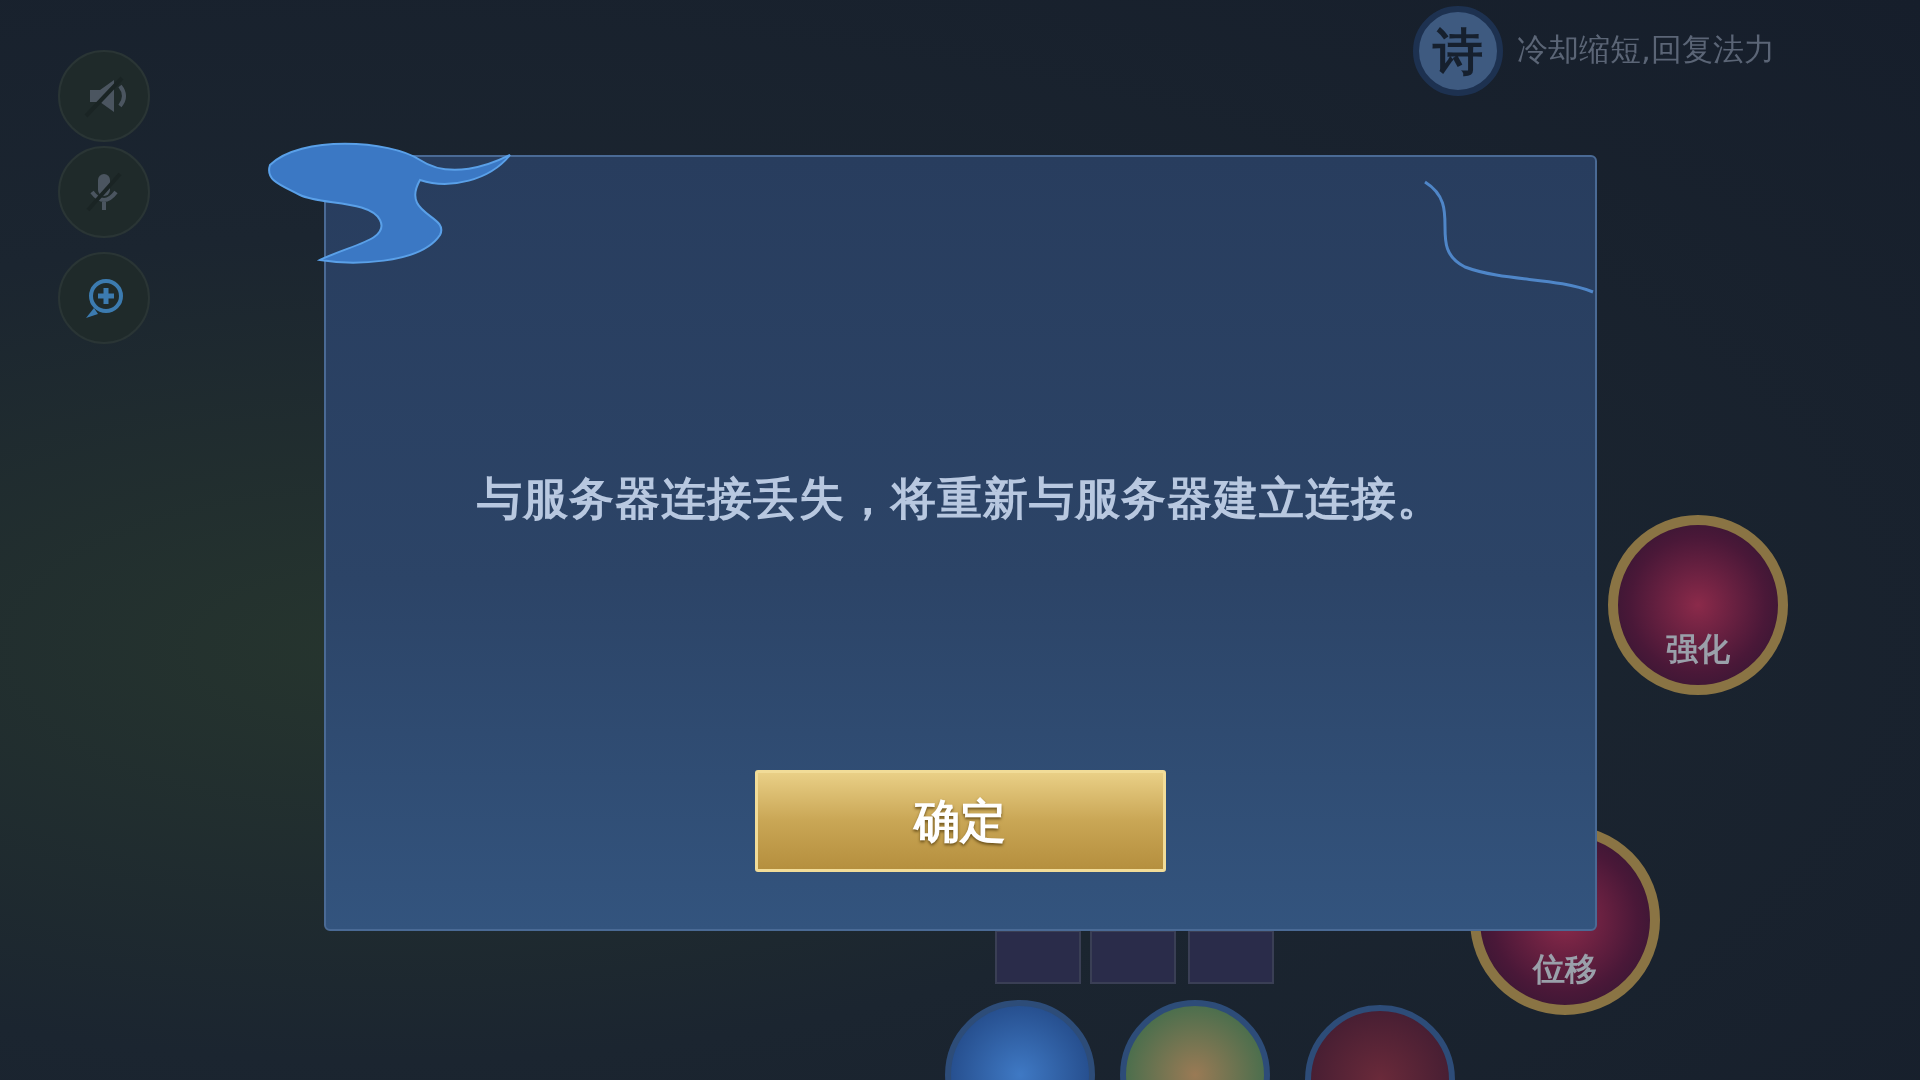 This screenshot has width=1920, height=1080. Describe the element at coordinates (960, 821) in the screenshot. I see `confirm-button: 确定` at that location.